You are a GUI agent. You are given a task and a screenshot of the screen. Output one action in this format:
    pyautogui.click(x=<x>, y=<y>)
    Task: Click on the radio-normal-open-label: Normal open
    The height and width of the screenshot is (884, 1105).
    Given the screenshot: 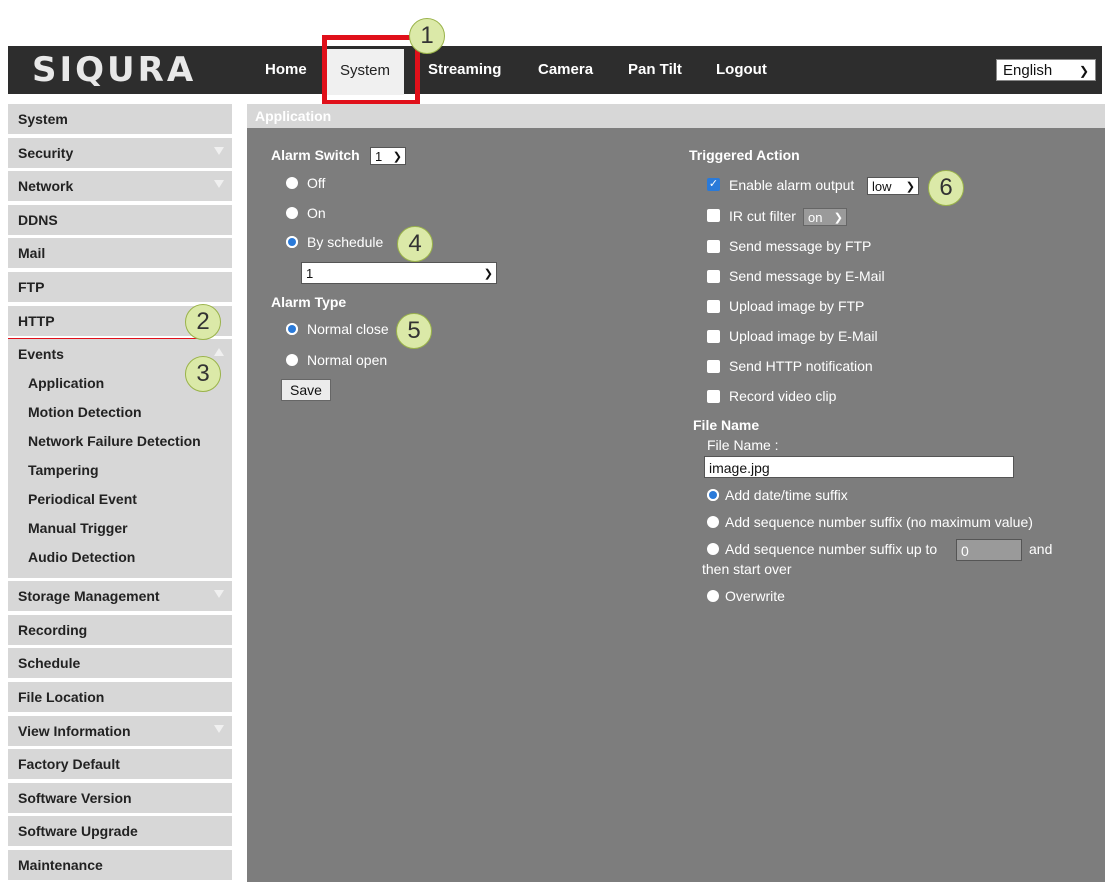 What is the action you would take?
    pyautogui.click(x=347, y=360)
    